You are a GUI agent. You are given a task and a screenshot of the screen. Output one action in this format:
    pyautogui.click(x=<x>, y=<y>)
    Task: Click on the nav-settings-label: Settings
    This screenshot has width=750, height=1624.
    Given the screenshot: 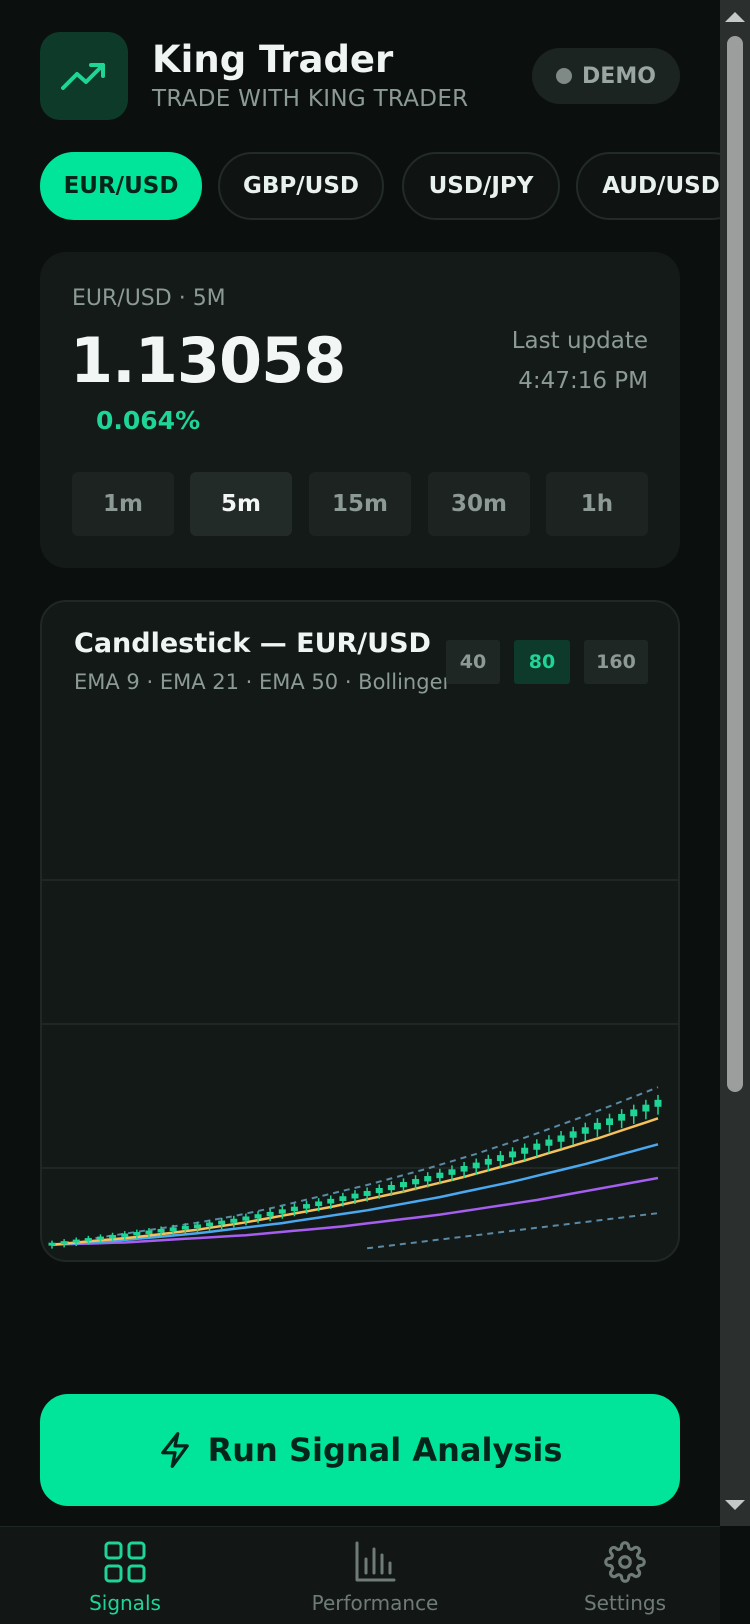 What is the action you would take?
    pyautogui.click(x=625, y=1603)
    